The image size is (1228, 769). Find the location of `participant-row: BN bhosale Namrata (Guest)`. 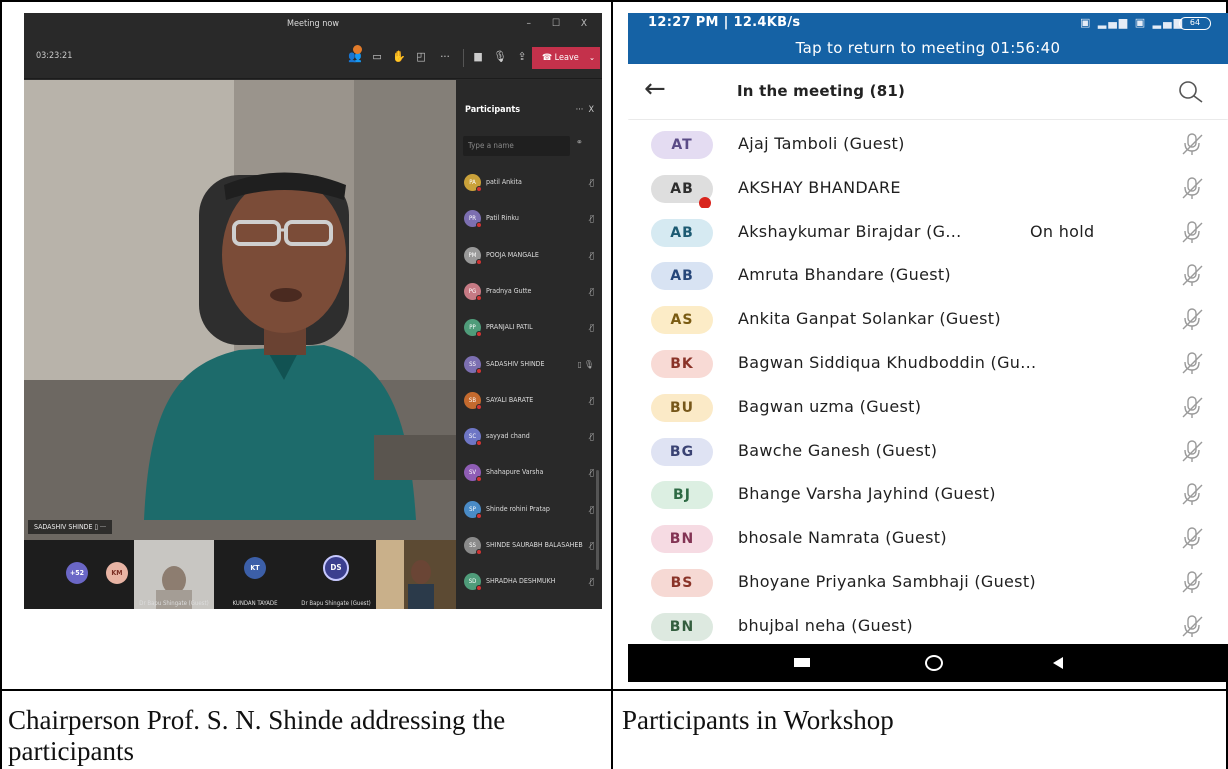

participant-row: BN bhosale Namrata (Guest) is located at coordinates (928, 538).